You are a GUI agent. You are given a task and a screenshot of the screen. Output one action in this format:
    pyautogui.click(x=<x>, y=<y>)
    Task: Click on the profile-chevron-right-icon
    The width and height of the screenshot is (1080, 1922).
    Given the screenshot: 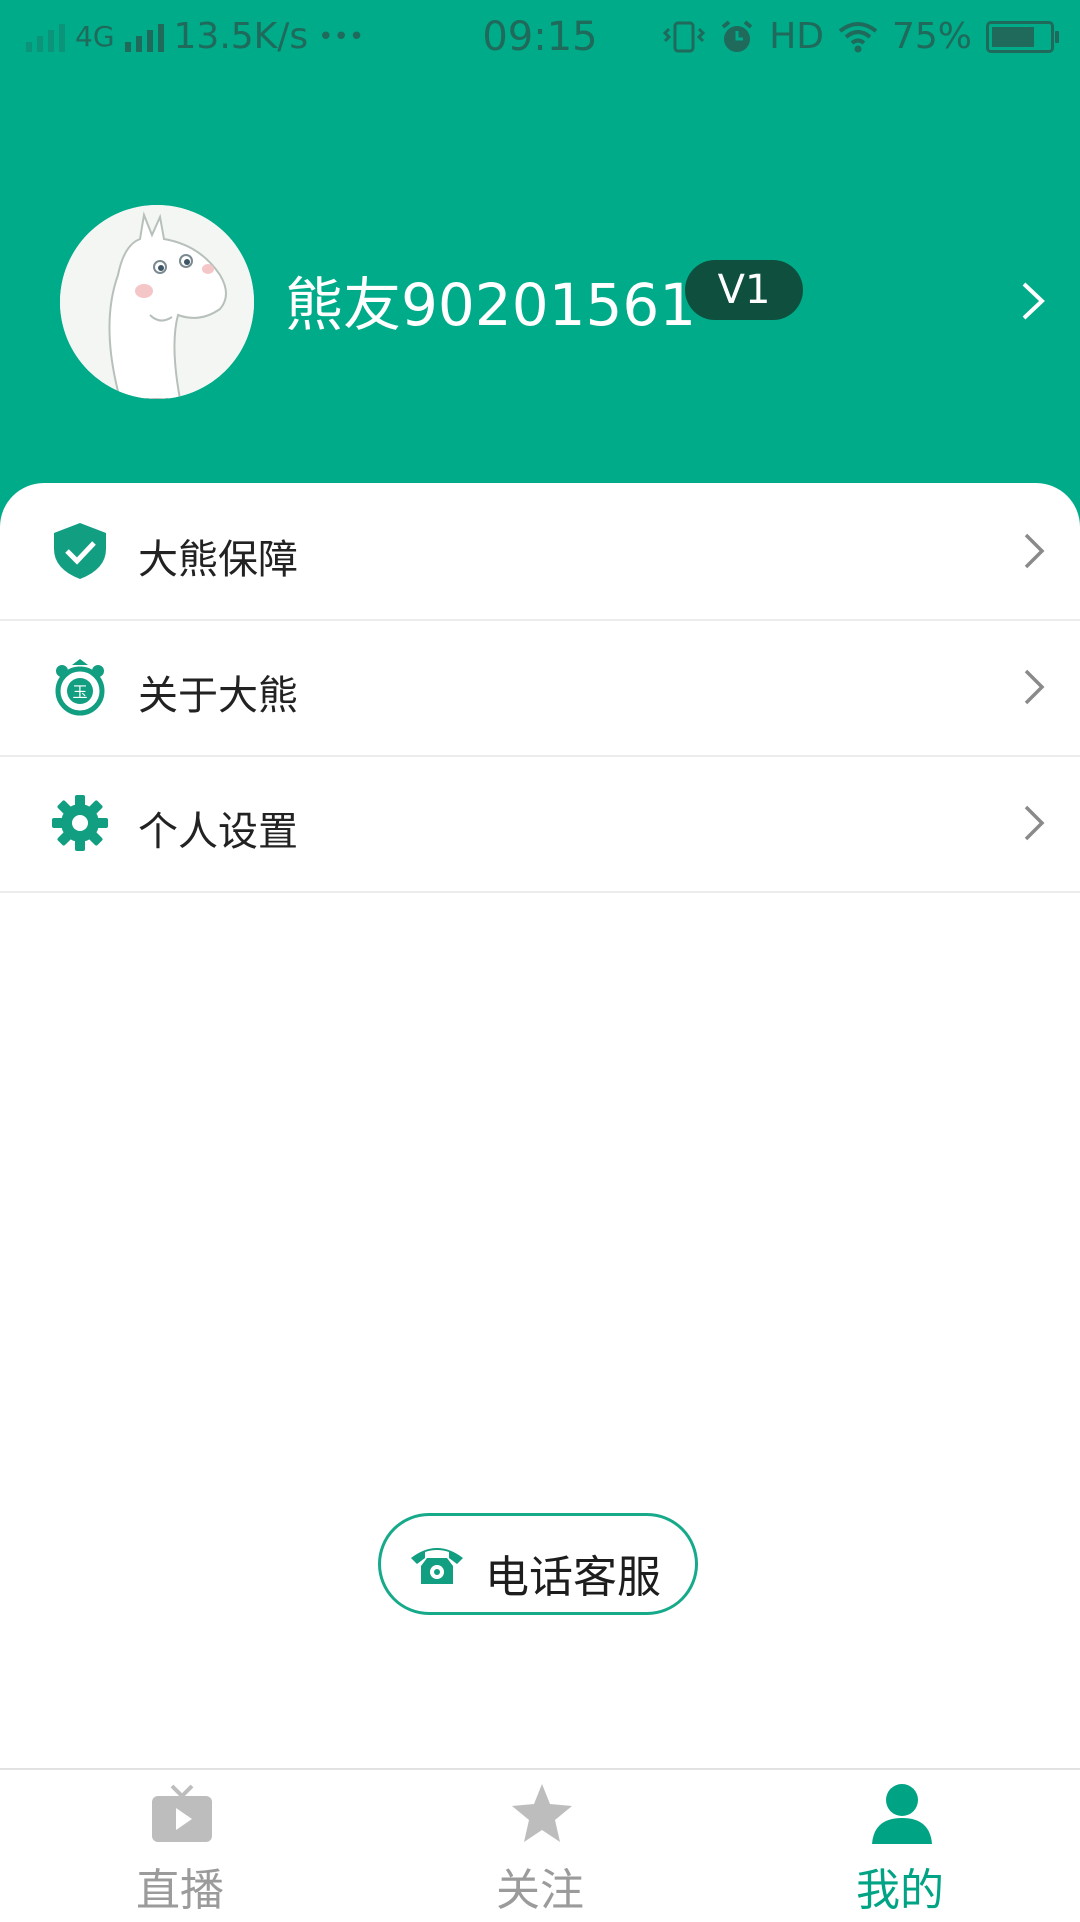 What is the action you would take?
    pyautogui.click(x=1033, y=301)
    